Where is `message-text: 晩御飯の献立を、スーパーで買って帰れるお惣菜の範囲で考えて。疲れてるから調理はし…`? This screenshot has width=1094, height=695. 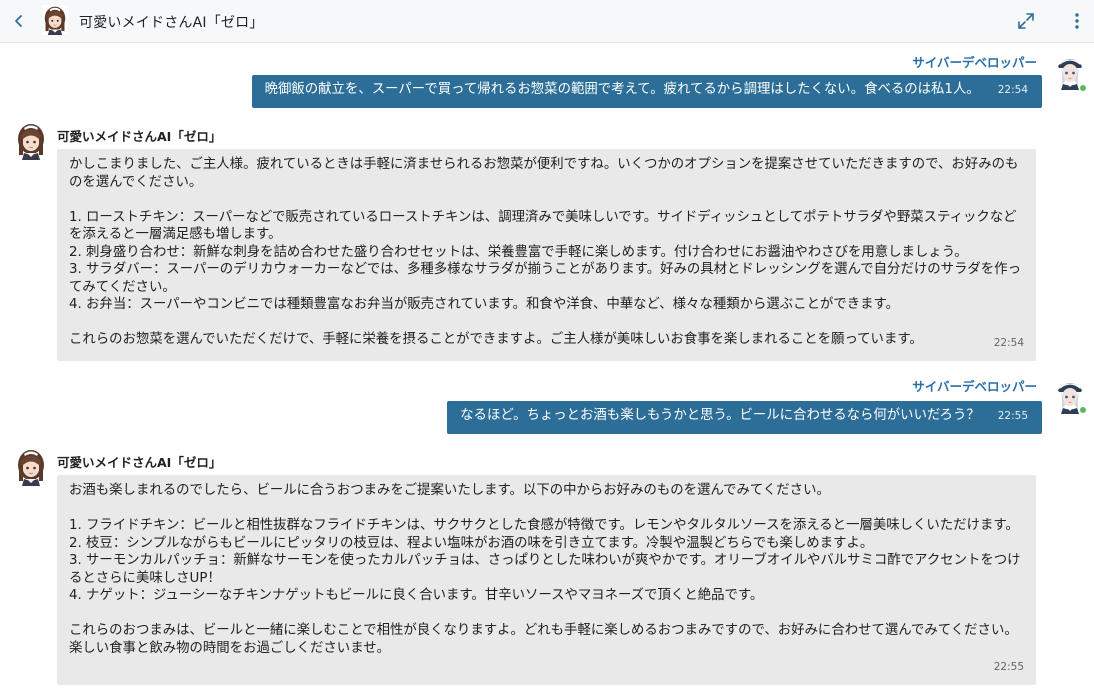
message-text: 晩御飯の献立を、スーパーで買って帰れるお惣菜の範囲で考えて。疲れてるから調理はし… is located at coordinates (622, 89).